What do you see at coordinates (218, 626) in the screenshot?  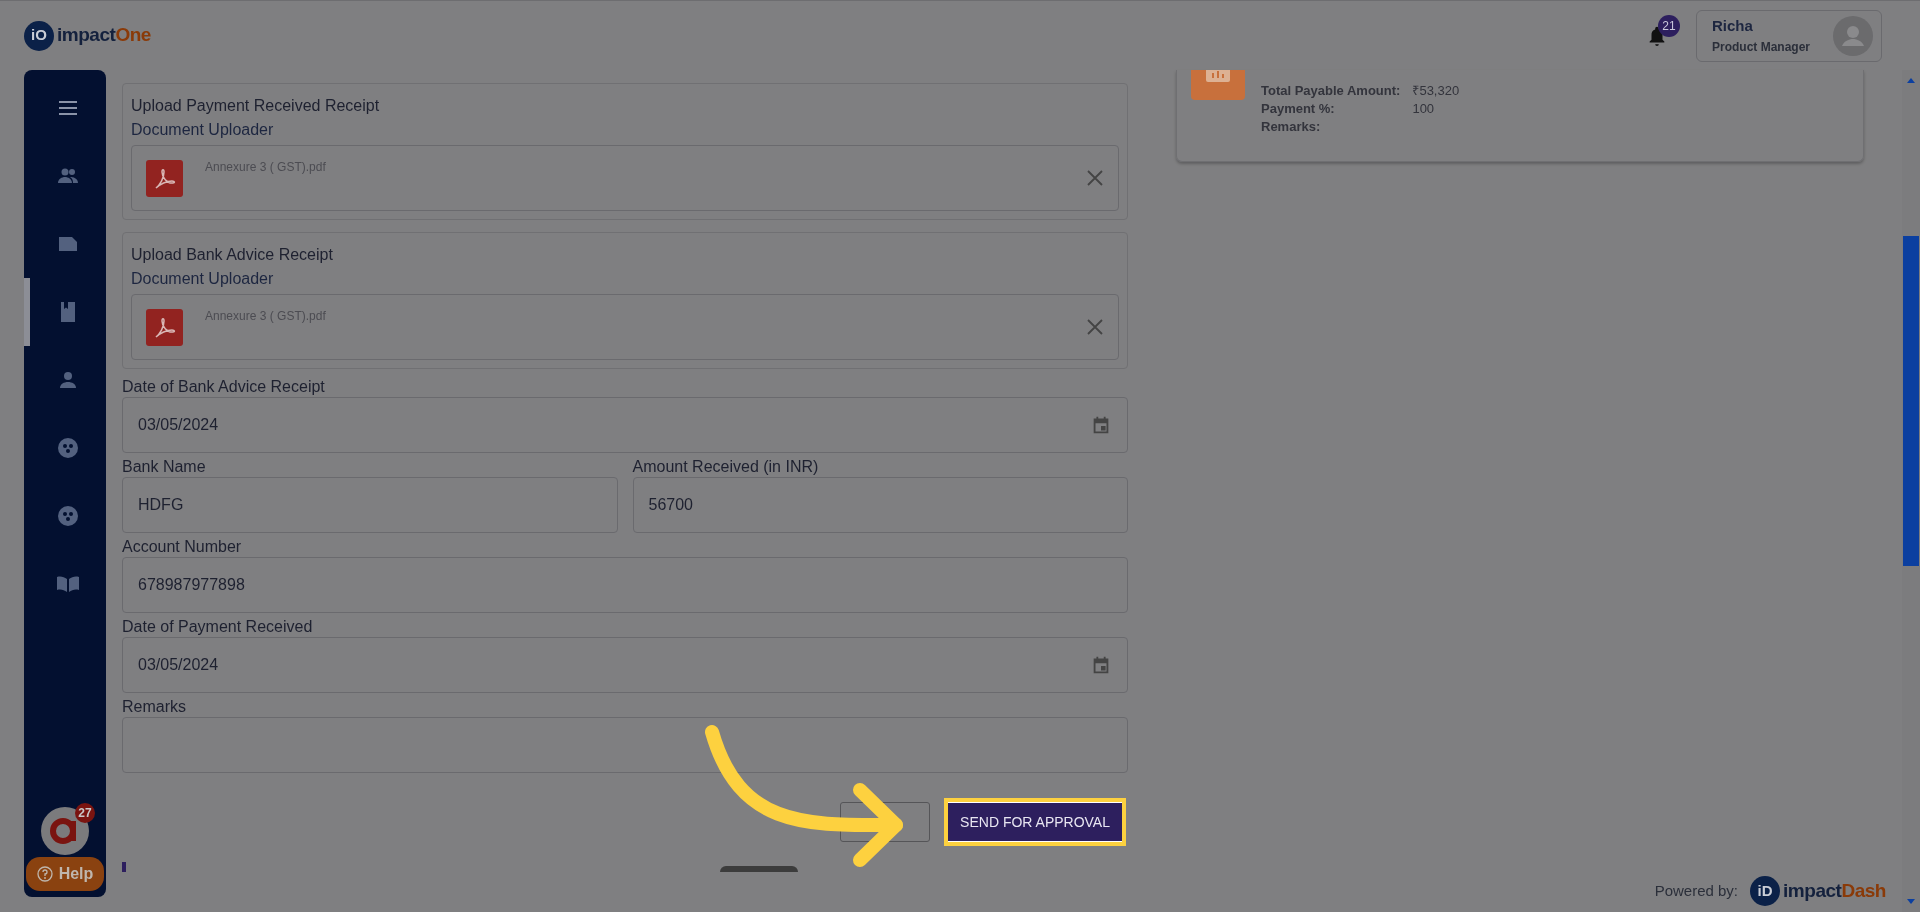 I see `field-label: Date of Payment Received` at bounding box center [218, 626].